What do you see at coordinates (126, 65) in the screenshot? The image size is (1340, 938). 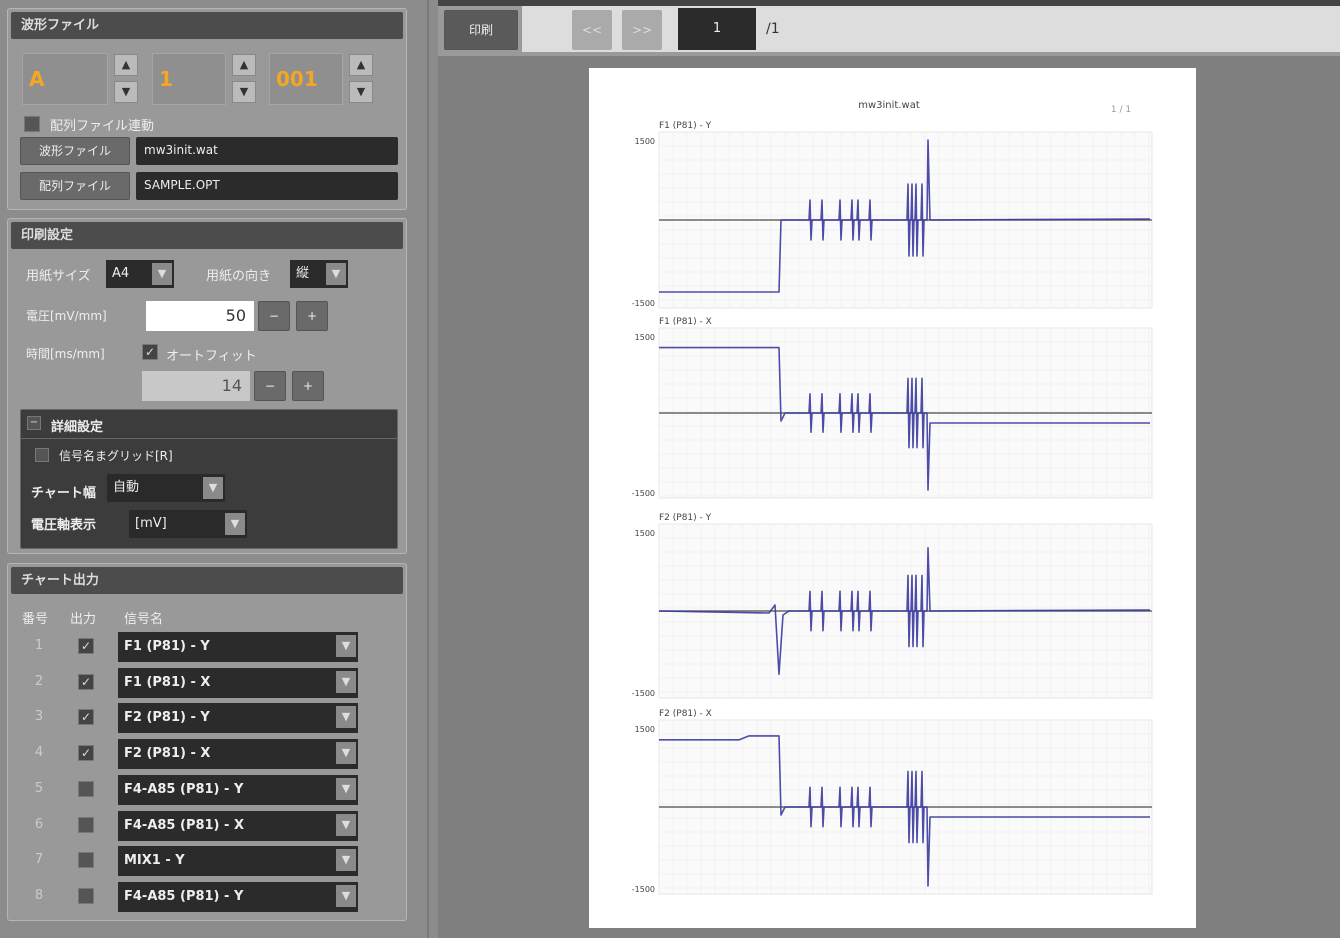 I see `code-a-up-button: ▲` at bounding box center [126, 65].